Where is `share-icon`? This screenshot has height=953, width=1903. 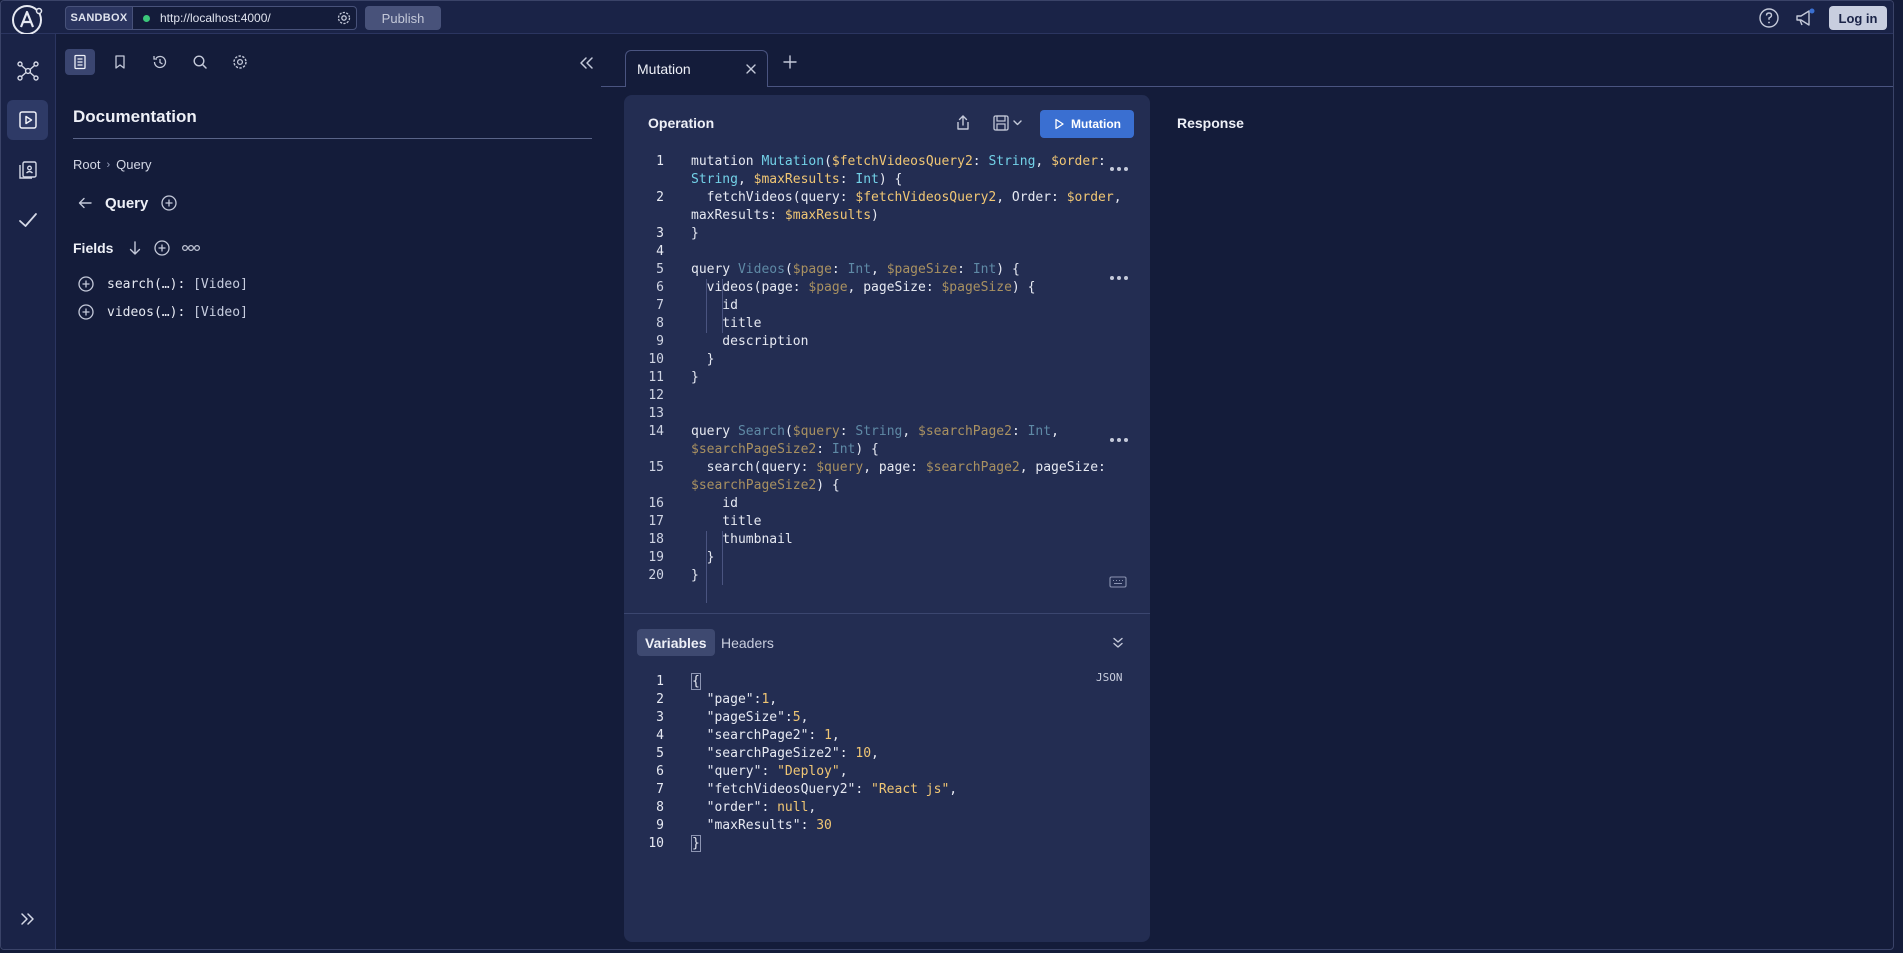 share-icon is located at coordinates (963, 123).